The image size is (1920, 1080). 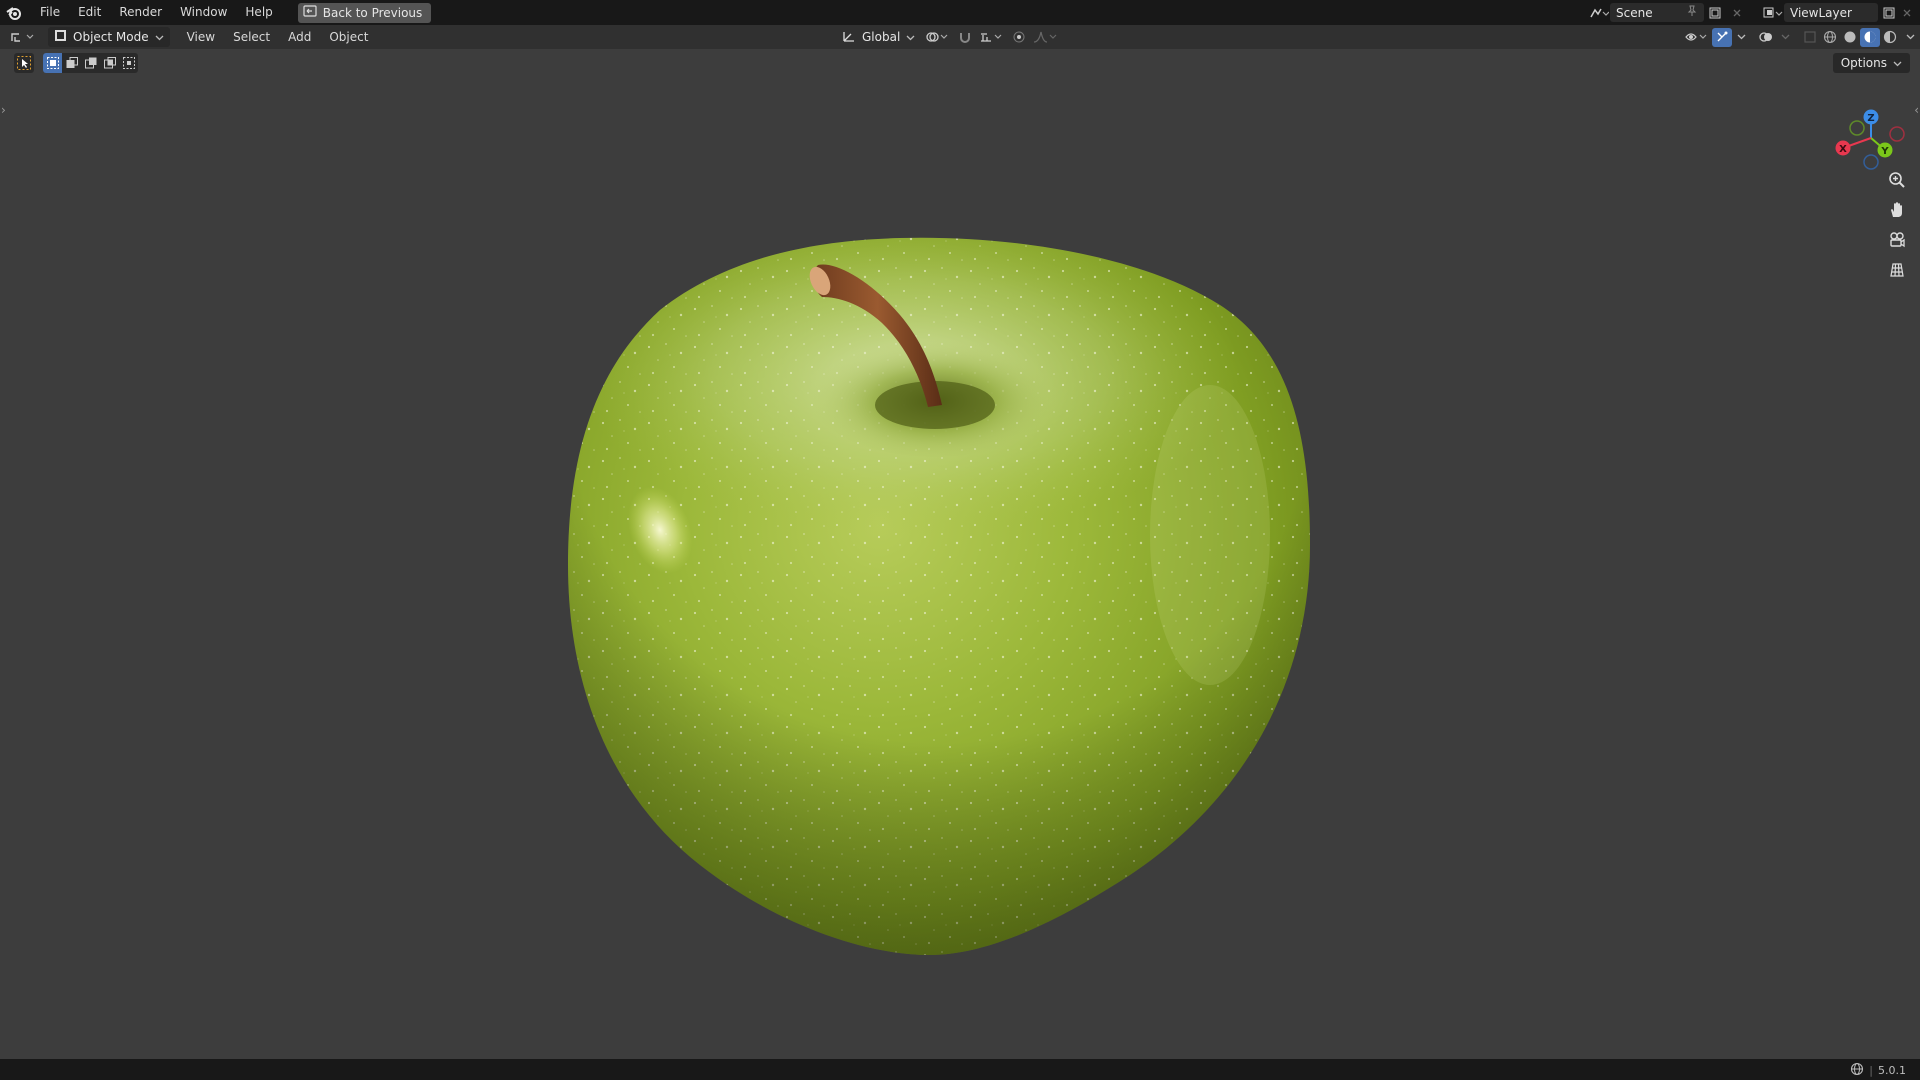 I want to click on gizmo-neg-x-icon, so click(x=1897, y=134).